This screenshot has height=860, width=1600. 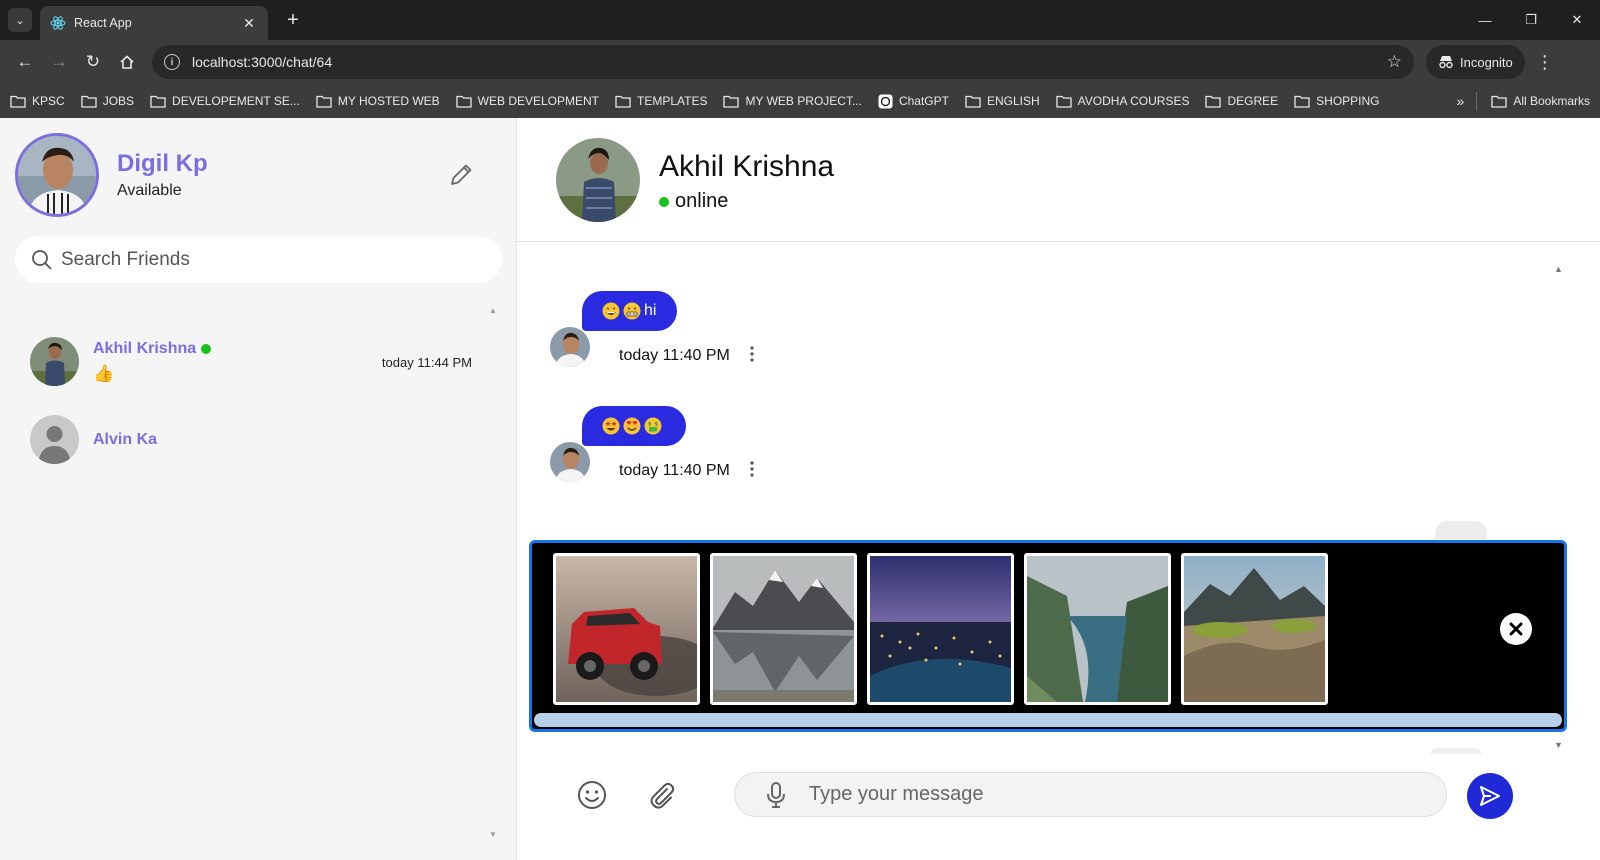 I want to click on site-info-icon: i, so click(x=172, y=62).